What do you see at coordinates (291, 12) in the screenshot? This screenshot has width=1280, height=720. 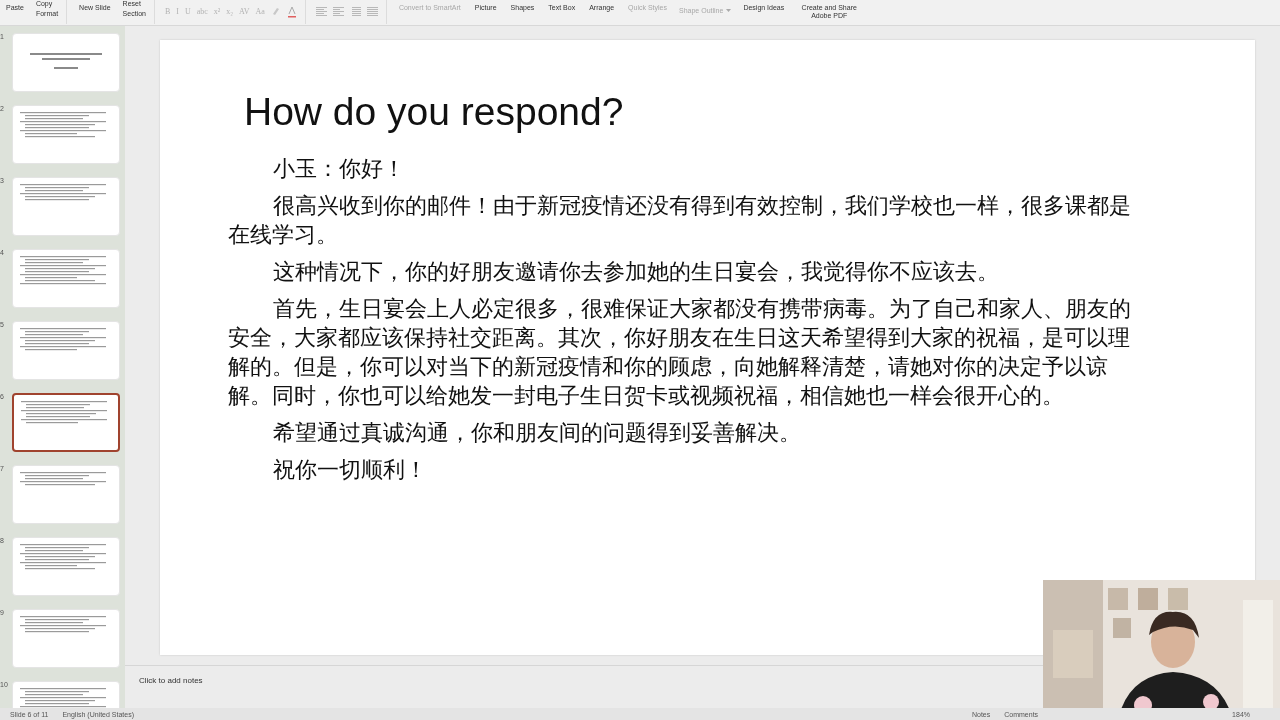 I see `font-color-icon` at bounding box center [291, 12].